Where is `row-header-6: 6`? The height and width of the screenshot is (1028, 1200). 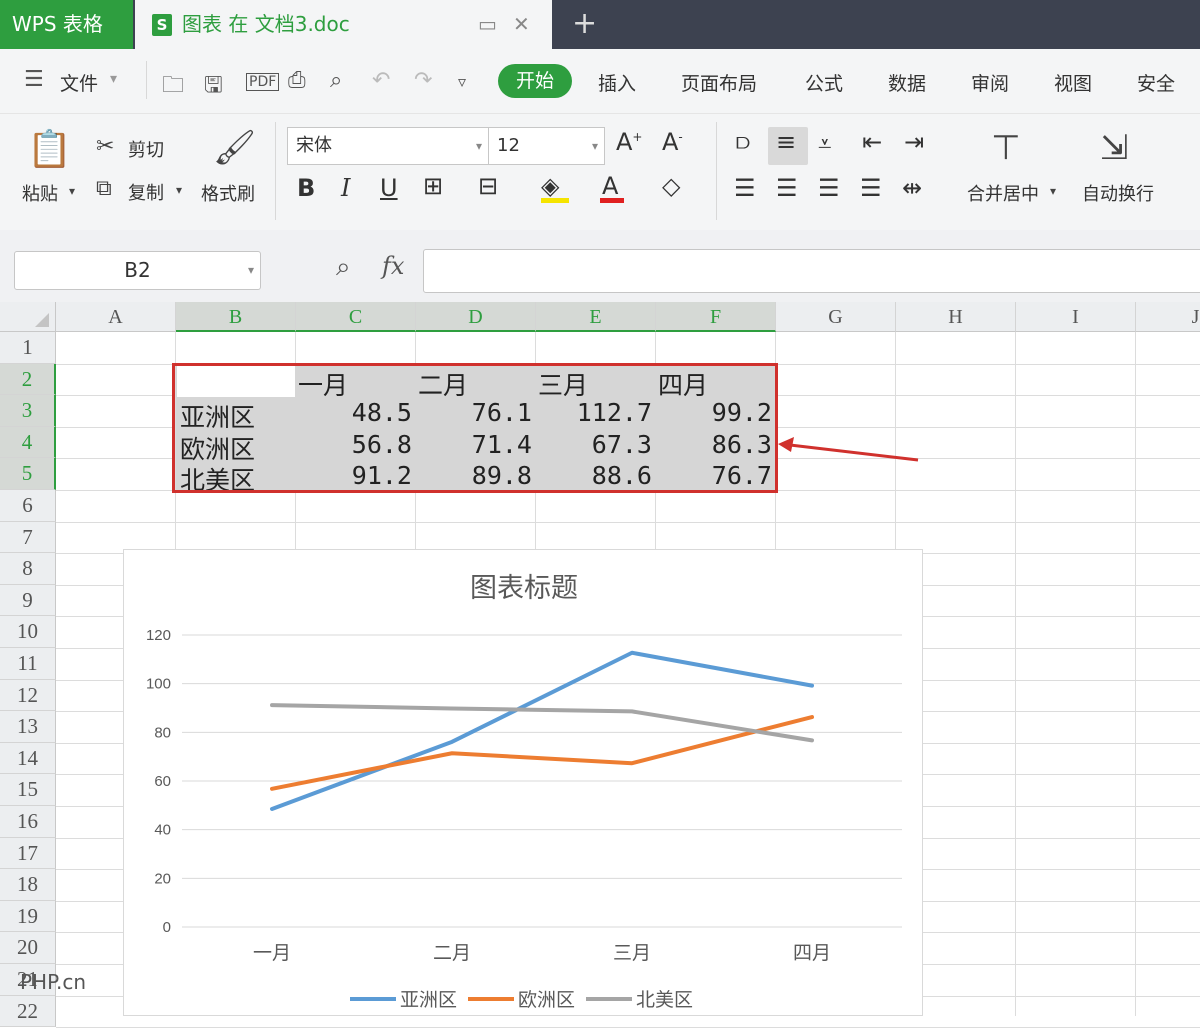
row-header-6: 6 is located at coordinates (28, 506).